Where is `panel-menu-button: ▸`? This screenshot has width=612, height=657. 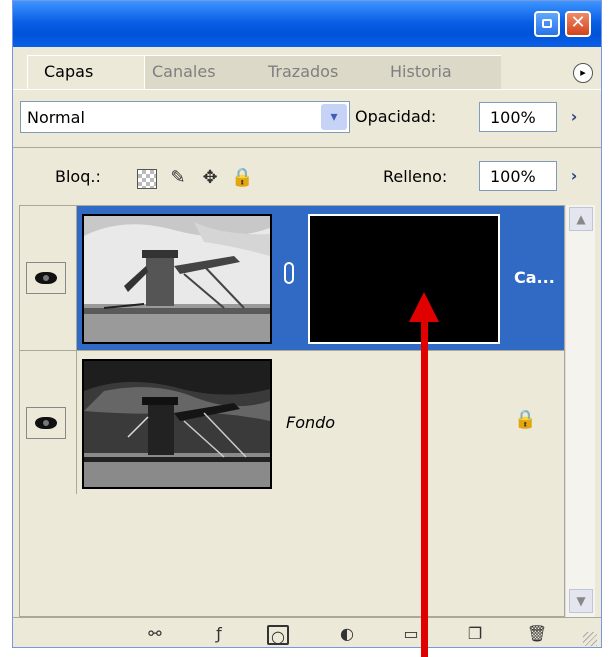 panel-menu-button: ▸ is located at coordinates (583, 73).